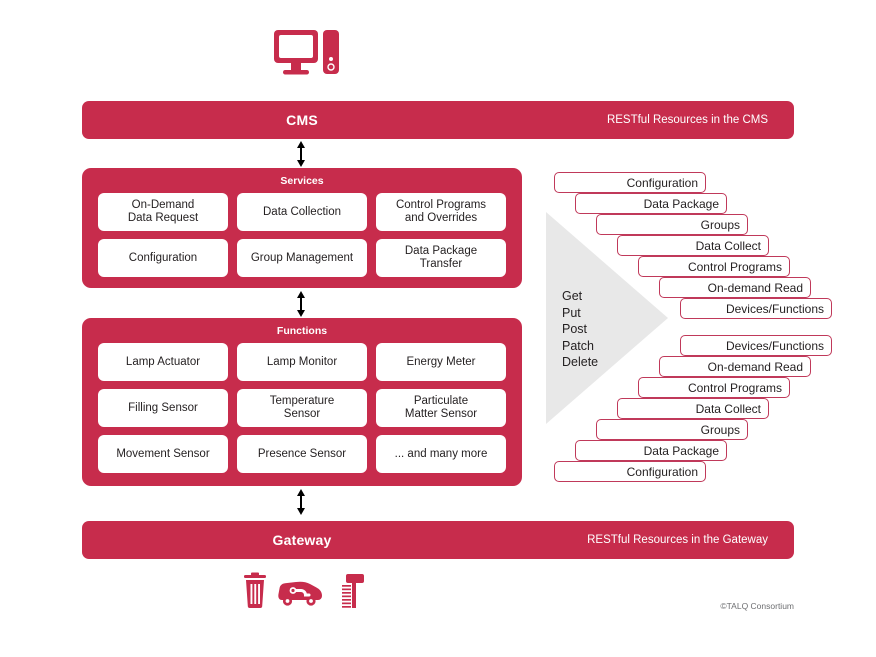 The height and width of the screenshot is (657, 876). What do you see at coordinates (163, 362) in the screenshot?
I see `function-item-1: Lamp Actuator` at bounding box center [163, 362].